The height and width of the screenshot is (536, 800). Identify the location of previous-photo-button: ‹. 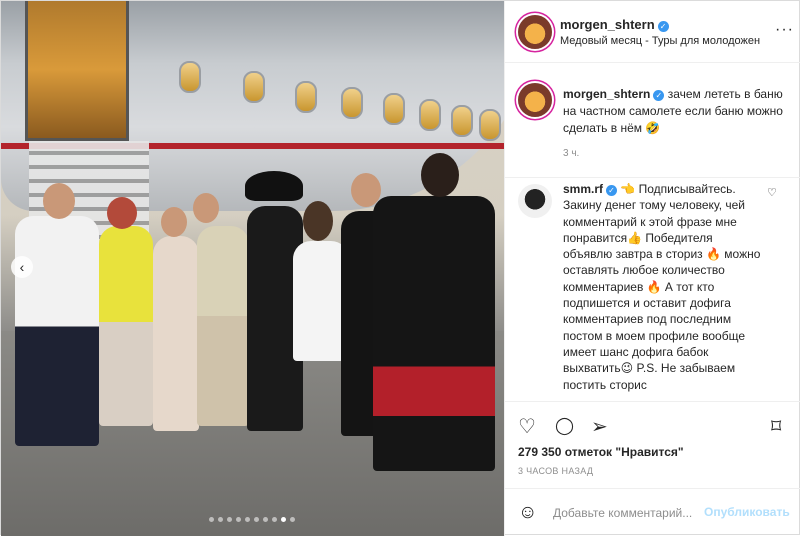
(22, 267).